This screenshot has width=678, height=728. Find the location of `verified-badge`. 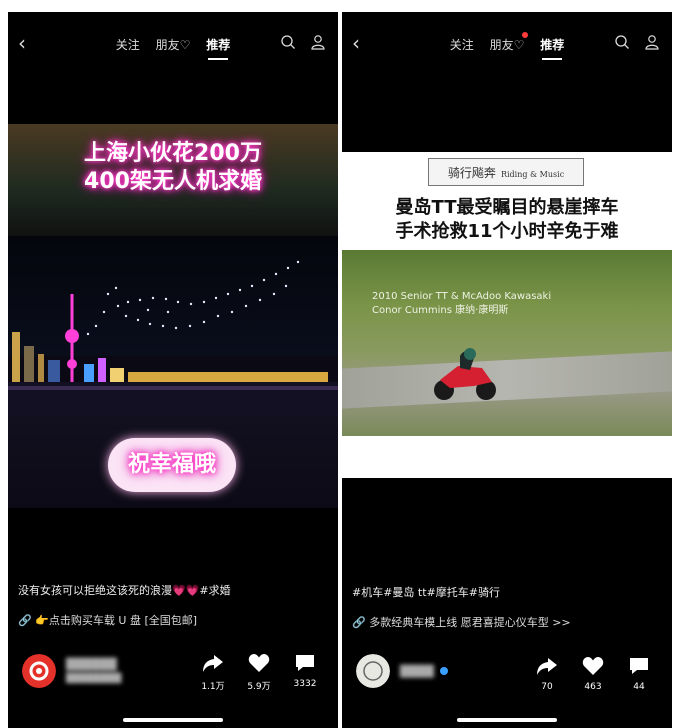

verified-badge is located at coordinates (443, 671).